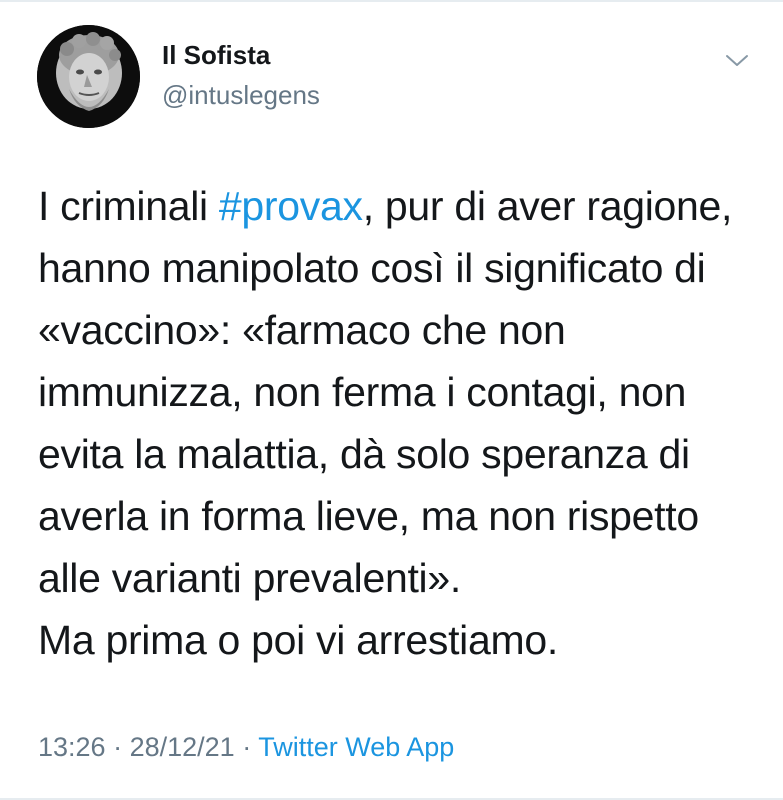 Image resolution: width=783 pixels, height=800 pixels. Describe the element at coordinates (391, 1) in the screenshot. I see `top-divider` at that location.